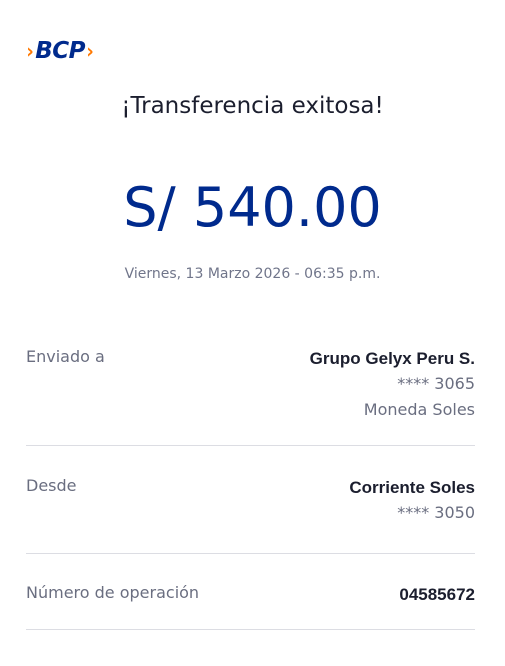 This screenshot has height=666, width=505. Describe the element at coordinates (90, 51) in the screenshot. I see `logo-chevron-right: ›` at that location.